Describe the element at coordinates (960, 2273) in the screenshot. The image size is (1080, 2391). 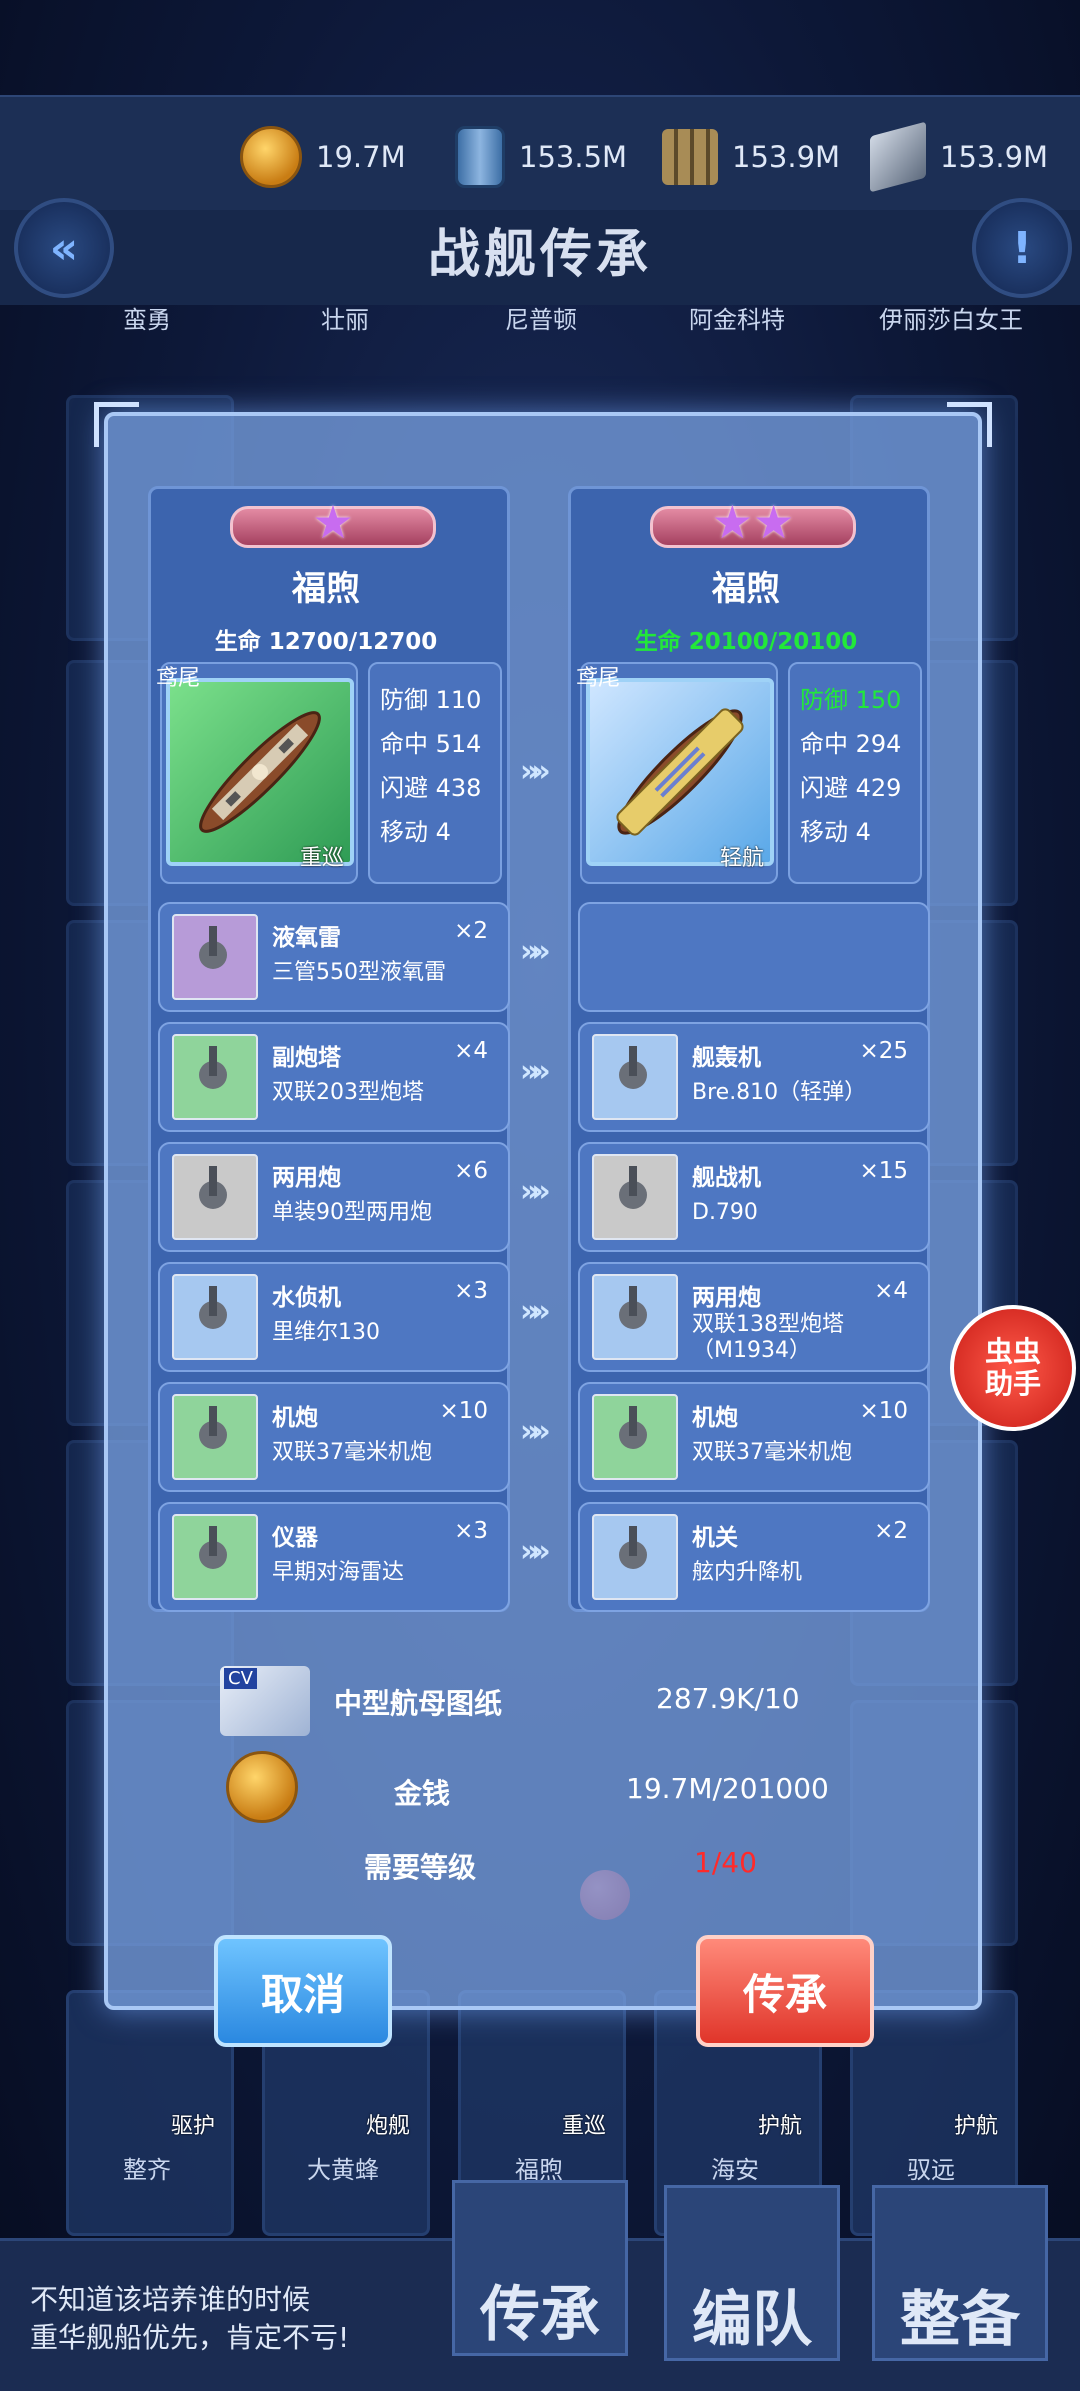
I see `nav-refit-tab: 整备` at that location.